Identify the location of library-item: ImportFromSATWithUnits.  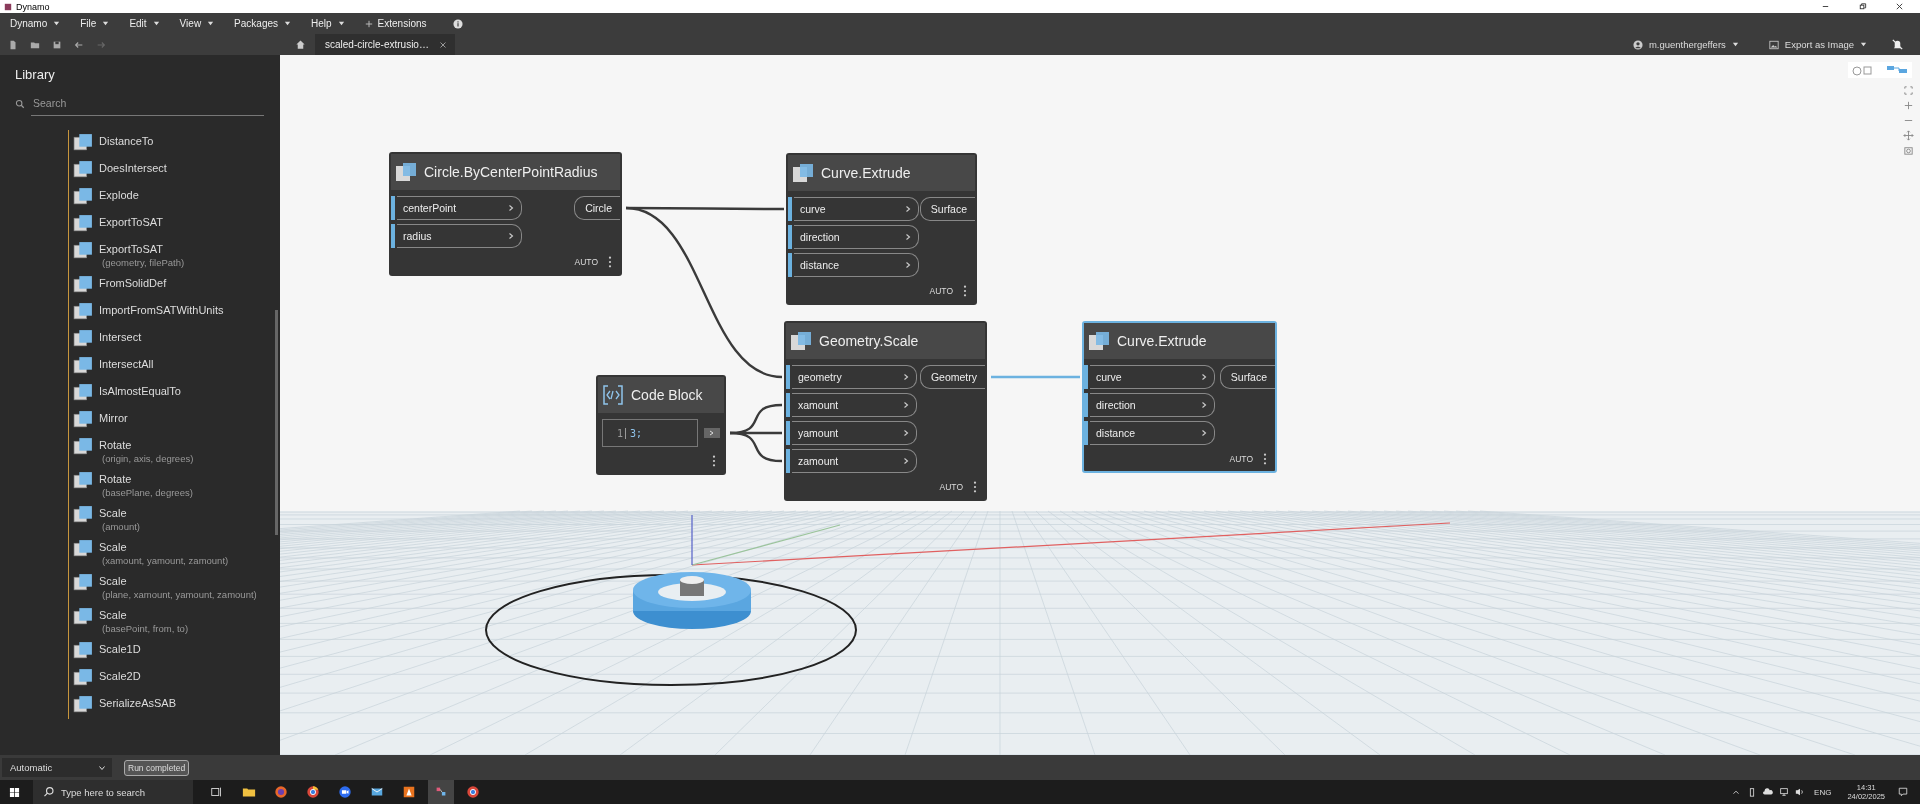
(161, 308).